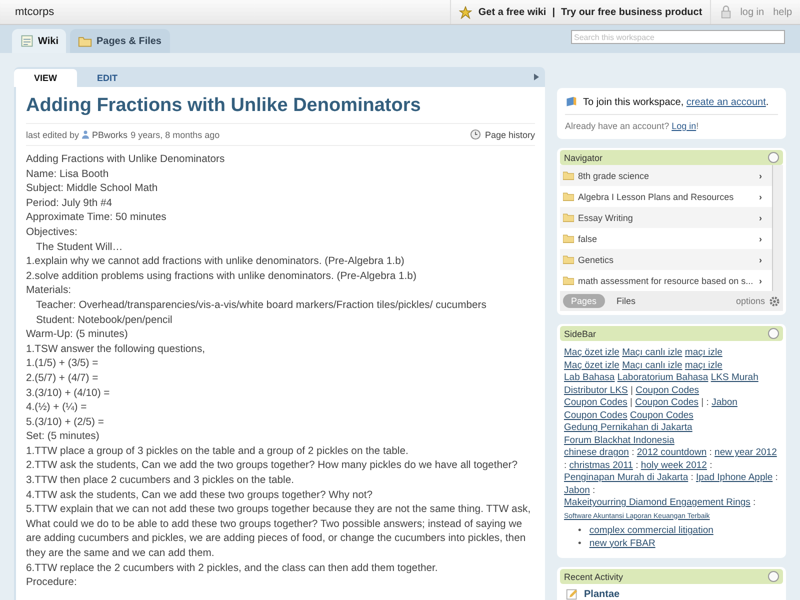 The image size is (800, 600). What do you see at coordinates (583, 157) in the screenshot?
I see `panel-title: Navigator` at bounding box center [583, 157].